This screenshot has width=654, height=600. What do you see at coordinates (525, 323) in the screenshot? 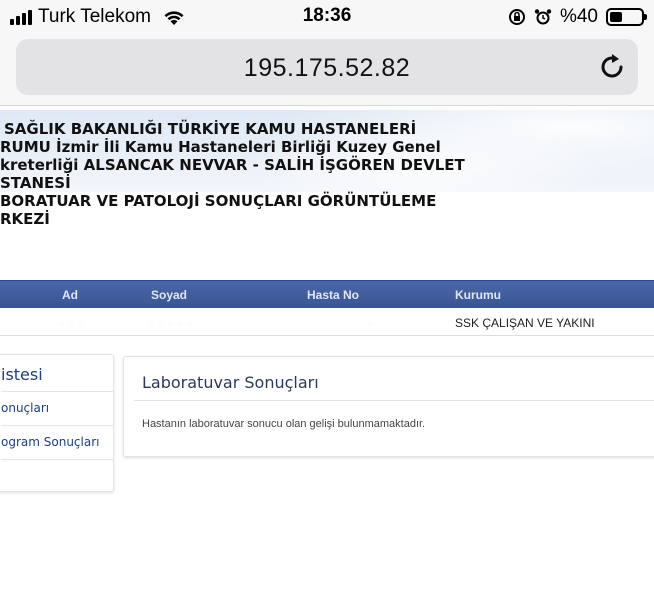
I see `patient-institution: SSK ÇALIŞAN VE YAKINI` at bounding box center [525, 323].